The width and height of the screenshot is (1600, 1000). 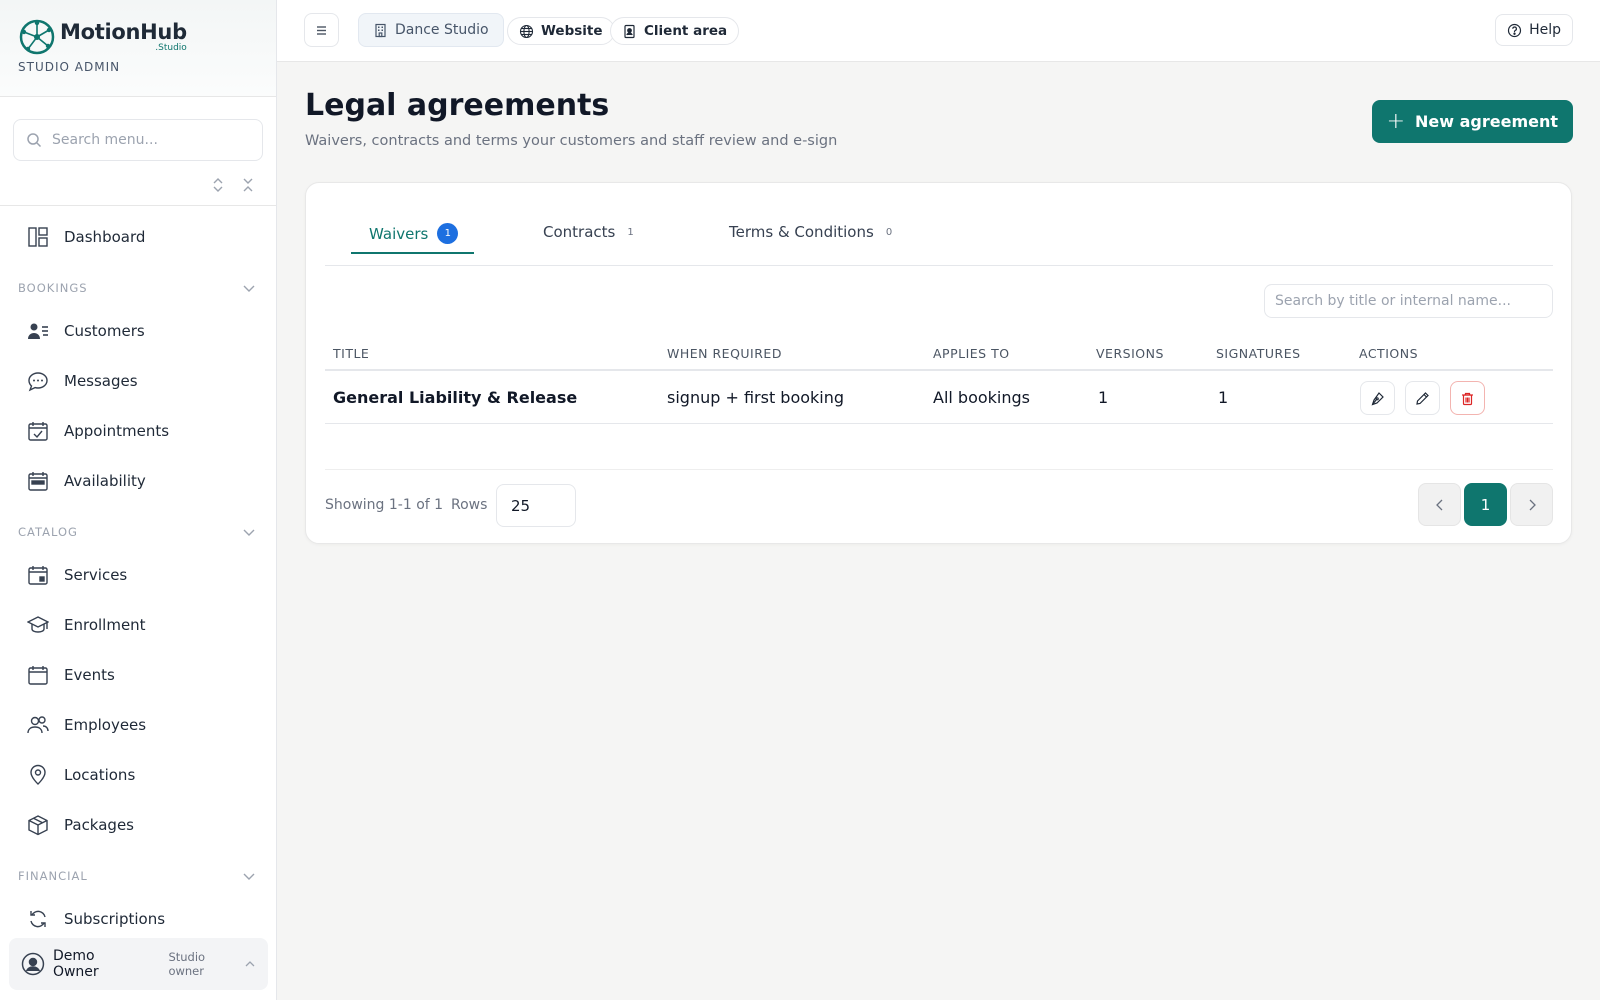 I want to click on page-title: Legal agreements, so click(x=457, y=105).